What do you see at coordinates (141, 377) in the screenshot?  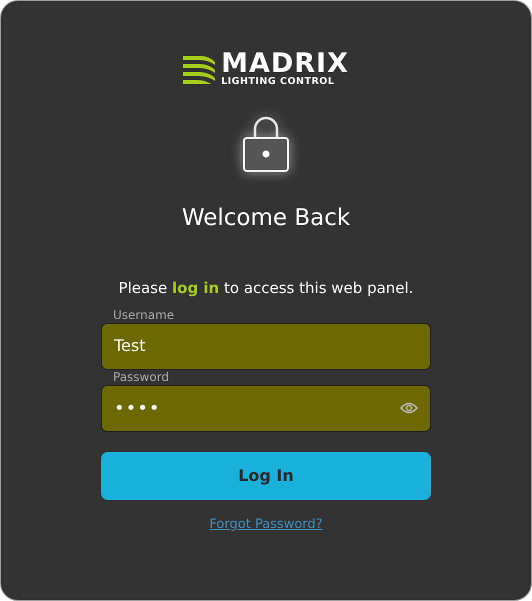 I see `field-label: Password` at bounding box center [141, 377].